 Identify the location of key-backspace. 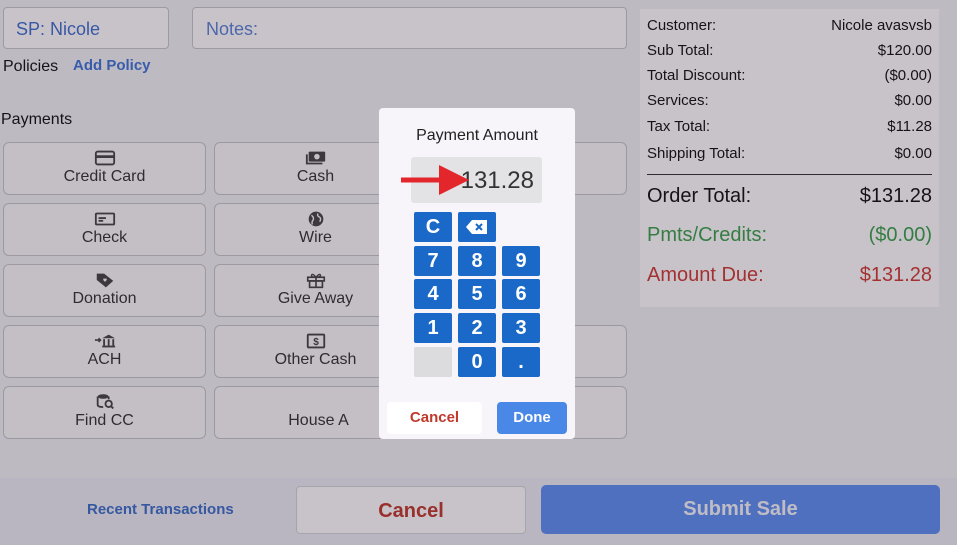
(477, 227).